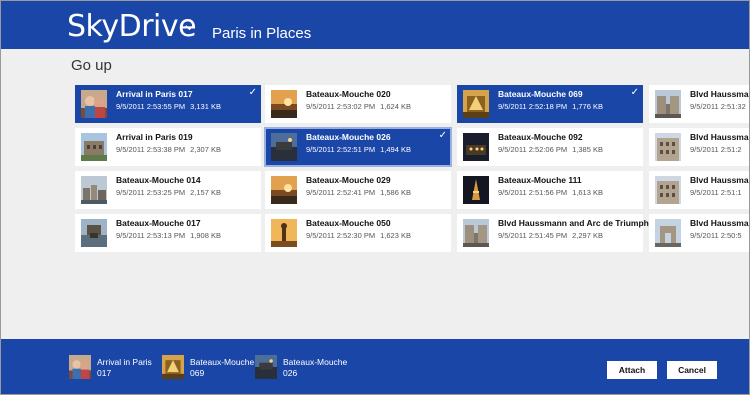 Image resolution: width=750 pixels, height=395 pixels. I want to click on file-name: Bateaux-Mouche 017, so click(158, 223).